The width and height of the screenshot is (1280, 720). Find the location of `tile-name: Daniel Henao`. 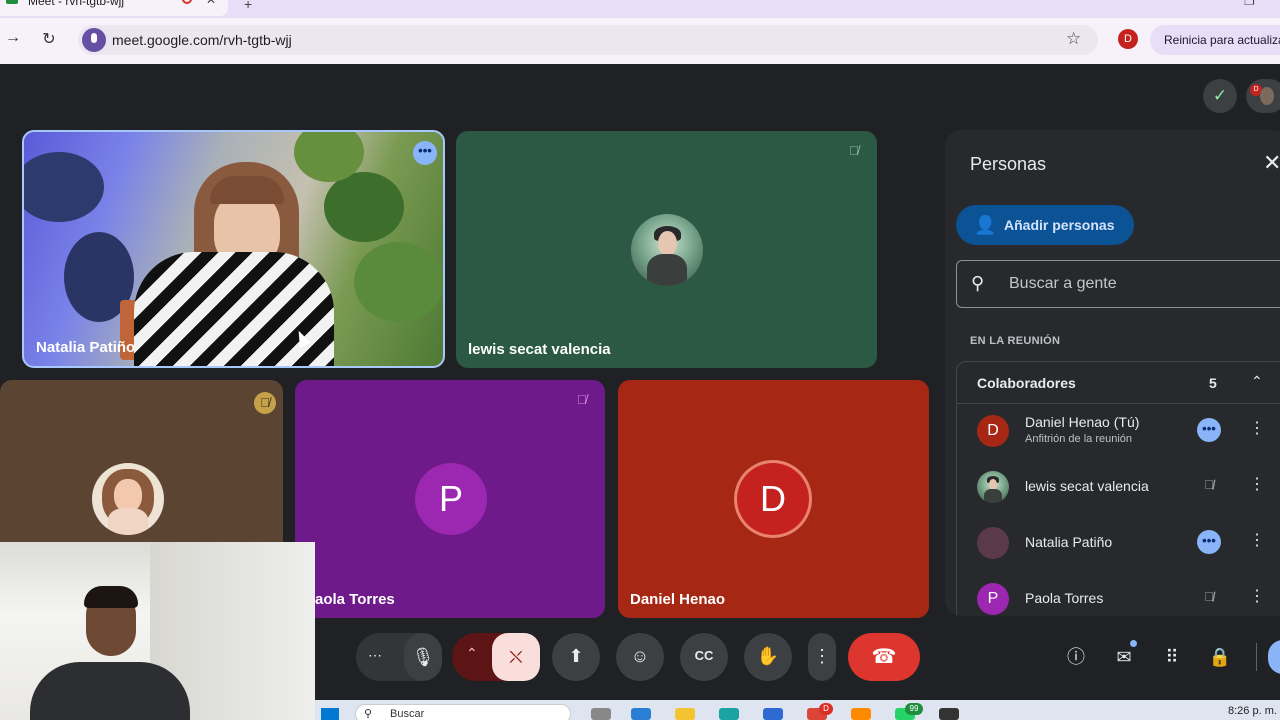

tile-name: Daniel Henao is located at coordinates (678, 599).